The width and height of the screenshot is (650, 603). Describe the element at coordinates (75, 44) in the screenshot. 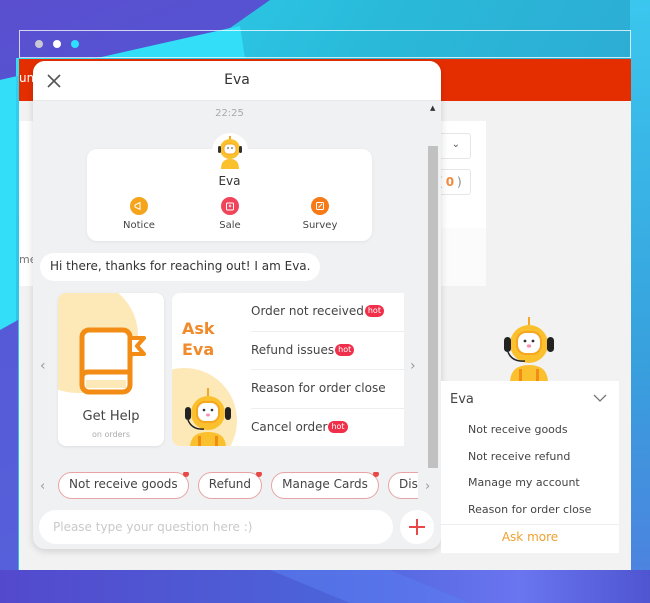

I see `window-dot-cyan` at that location.